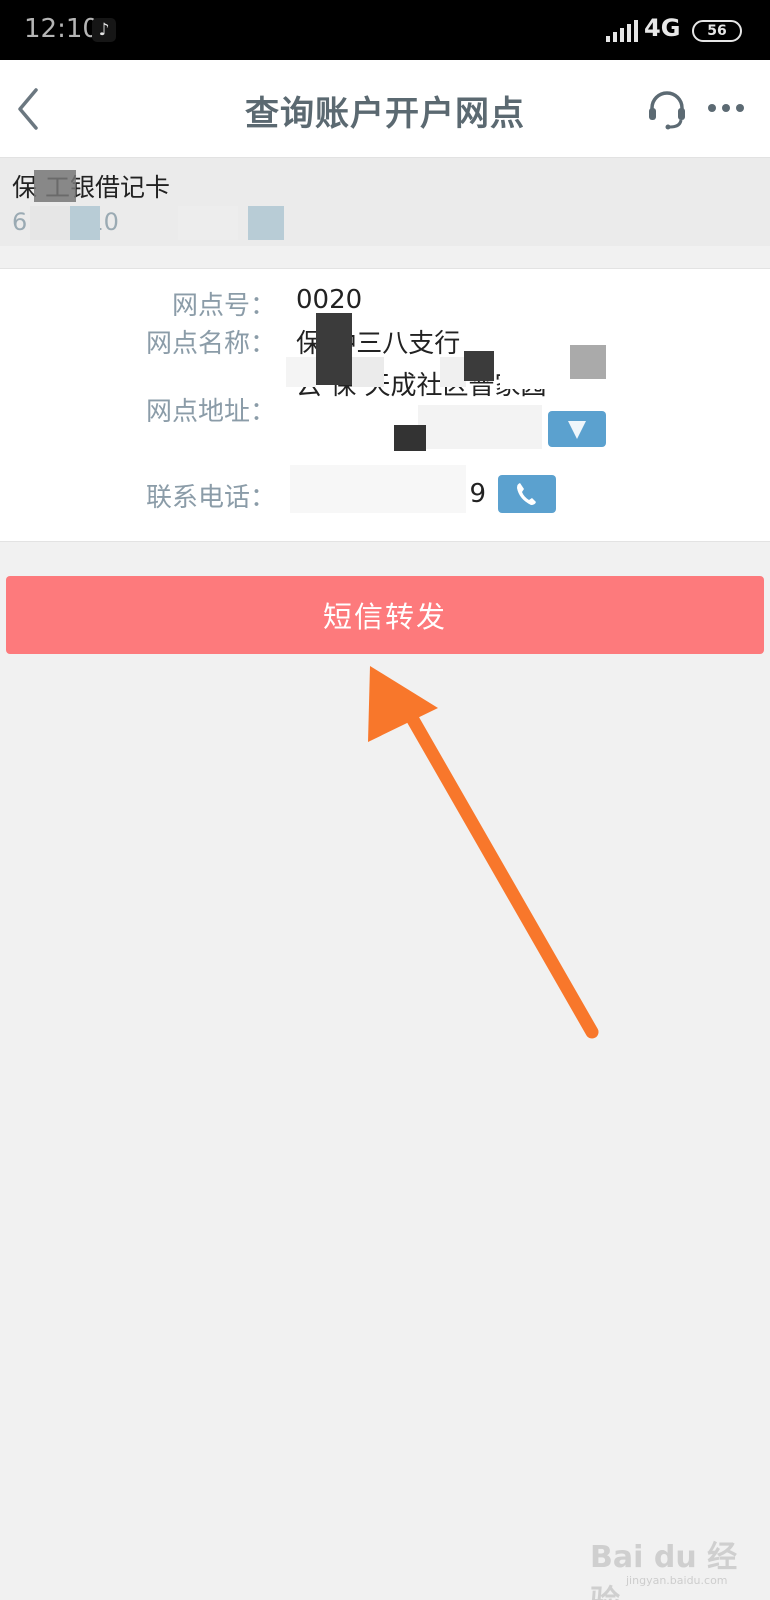 The height and width of the screenshot is (1600, 770). What do you see at coordinates (622, 31) in the screenshot?
I see `signal-icon` at bounding box center [622, 31].